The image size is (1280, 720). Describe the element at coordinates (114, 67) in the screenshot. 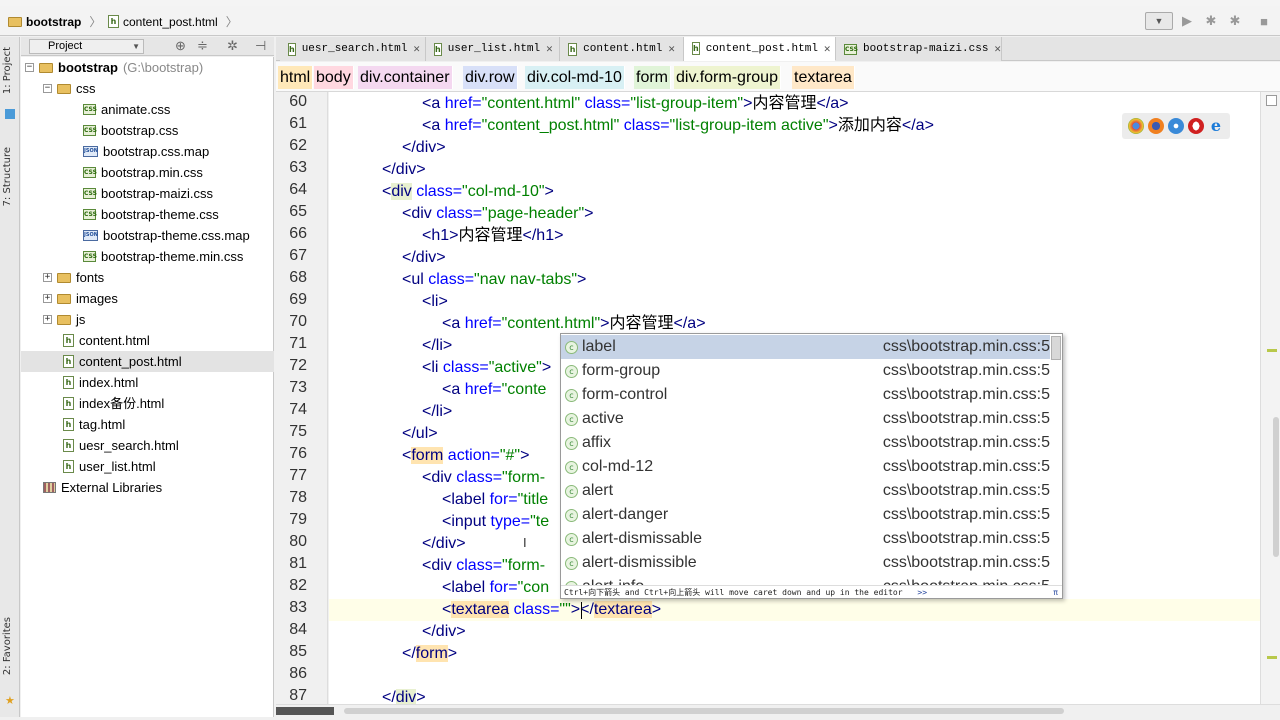

I see `tree-item-root: − bootstrap (G:\bootstrap)` at that location.